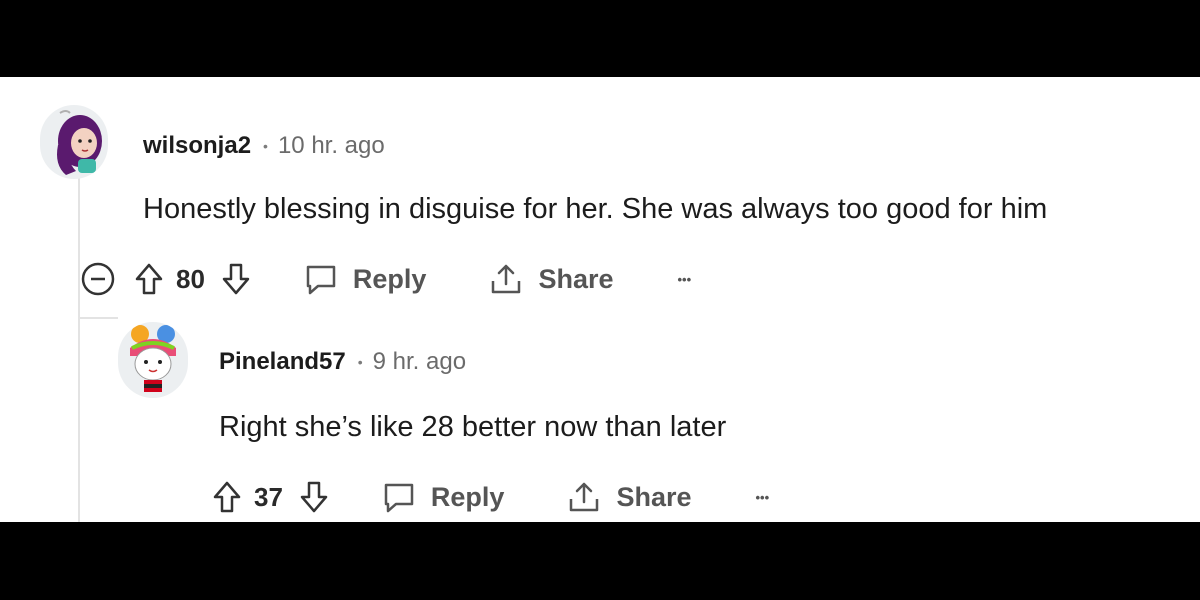 The image size is (1200, 600). Describe the element at coordinates (98, 318) in the screenshot. I see `thread-line-branch` at that location.